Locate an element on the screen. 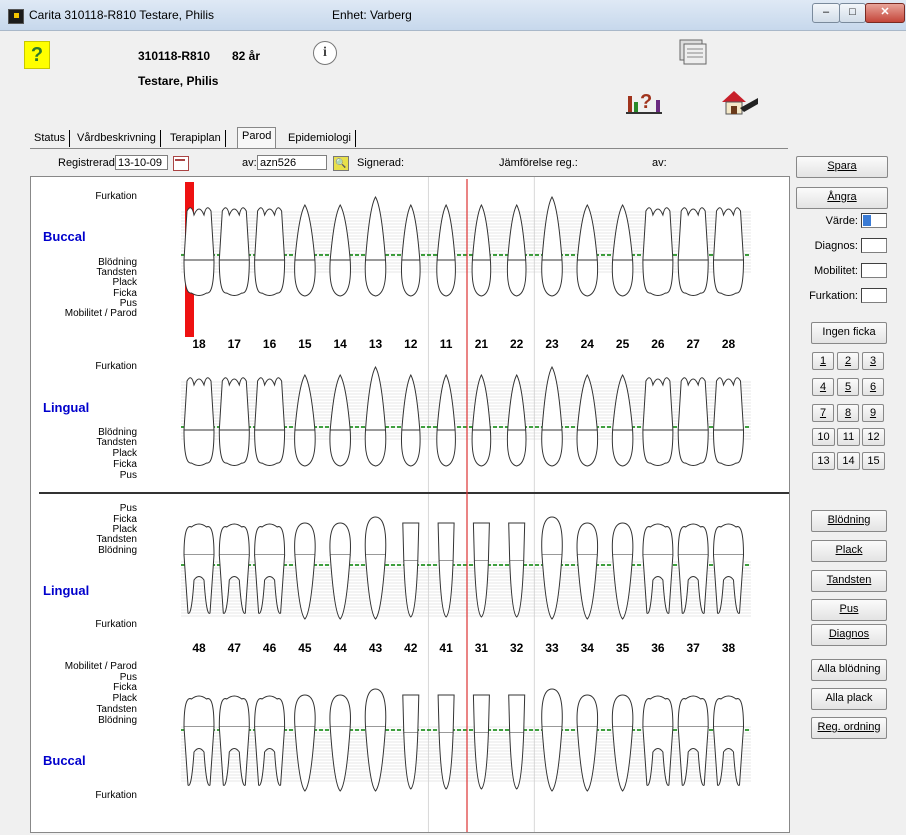 The image size is (906, 835). maximize-button: □ is located at coordinates (852, 13).